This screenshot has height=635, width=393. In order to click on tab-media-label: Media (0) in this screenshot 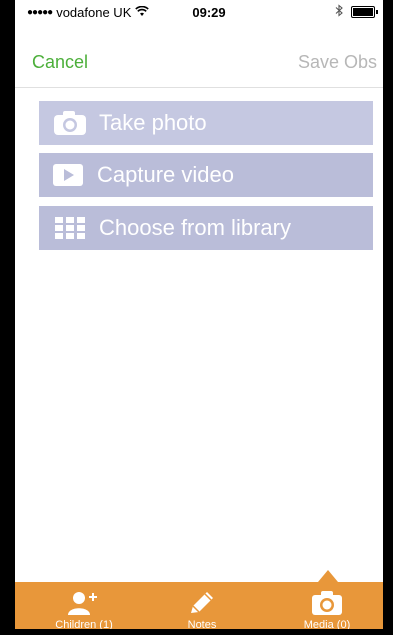, I will do `click(327, 624)`.